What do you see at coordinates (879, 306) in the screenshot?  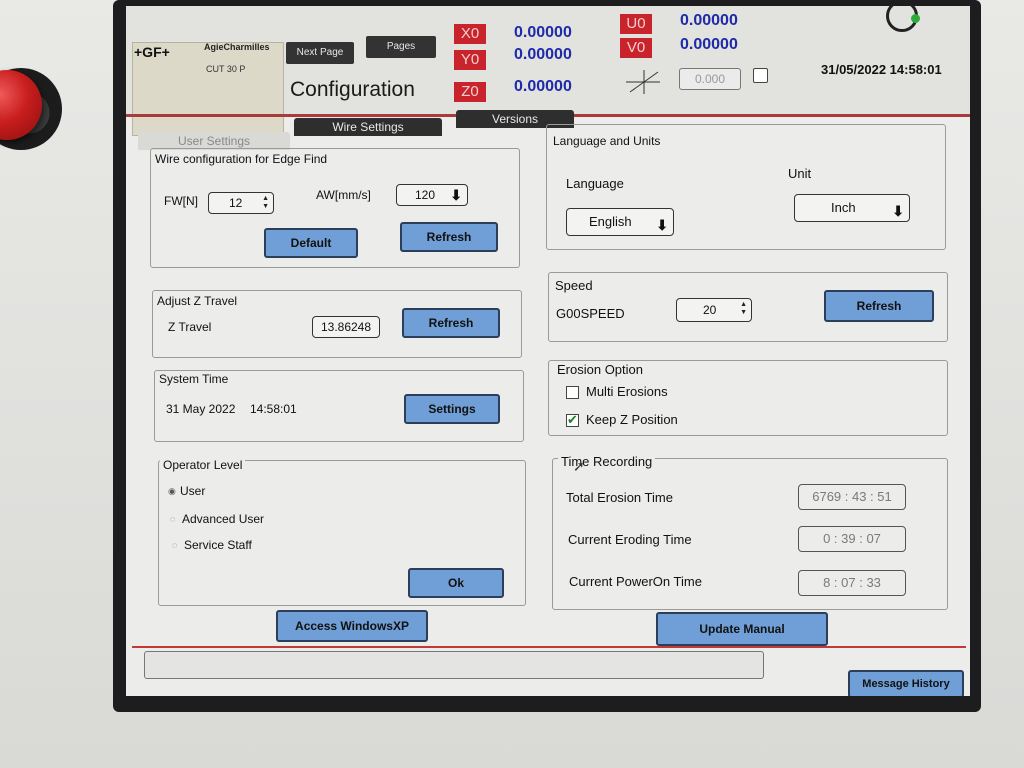 I see `speed-refresh-button: Refresh` at bounding box center [879, 306].